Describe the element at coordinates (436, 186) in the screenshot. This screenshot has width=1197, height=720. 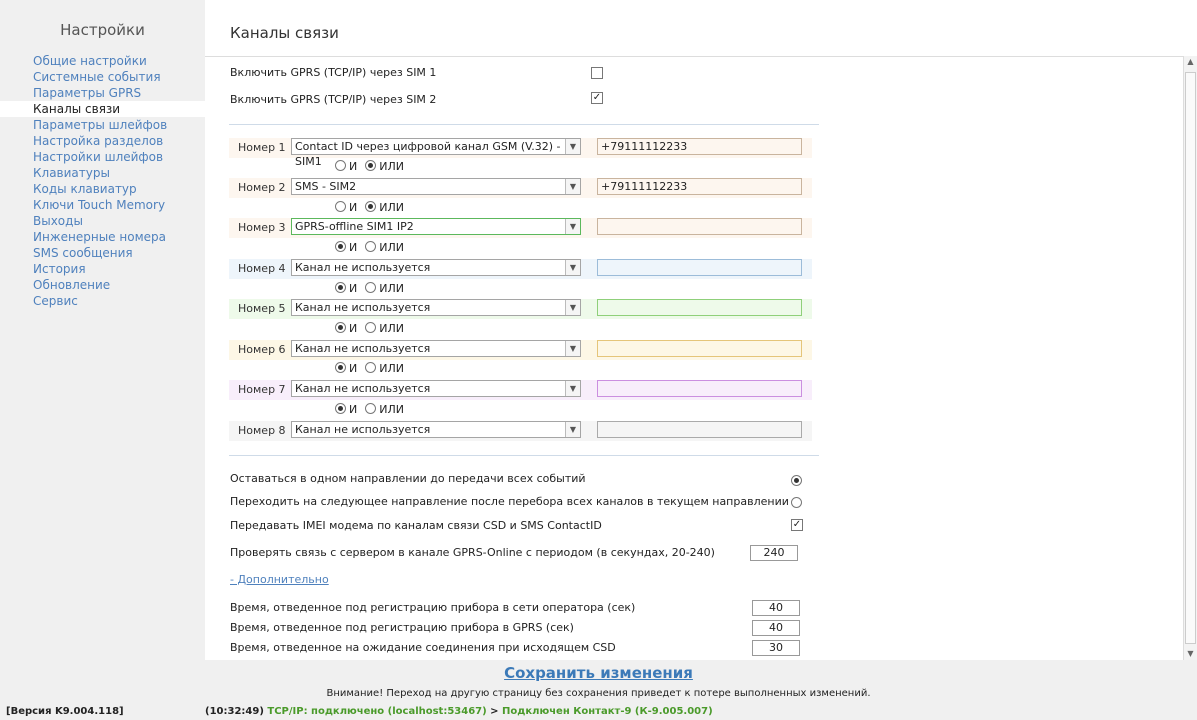
I see `channel-type-select: SMS - SIM2 ▼` at that location.